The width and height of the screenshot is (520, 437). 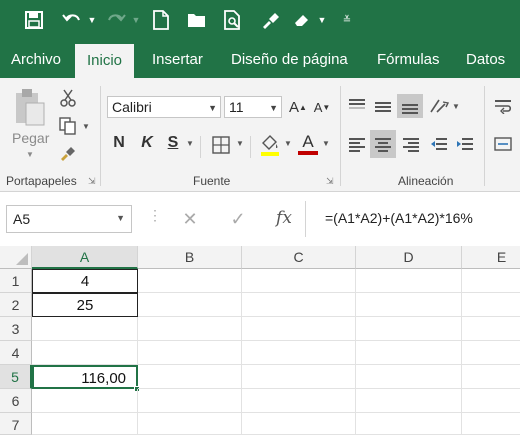 What do you see at coordinates (68, 152) in the screenshot?
I see `format-brush-icon` at bounding box center [68, 152].